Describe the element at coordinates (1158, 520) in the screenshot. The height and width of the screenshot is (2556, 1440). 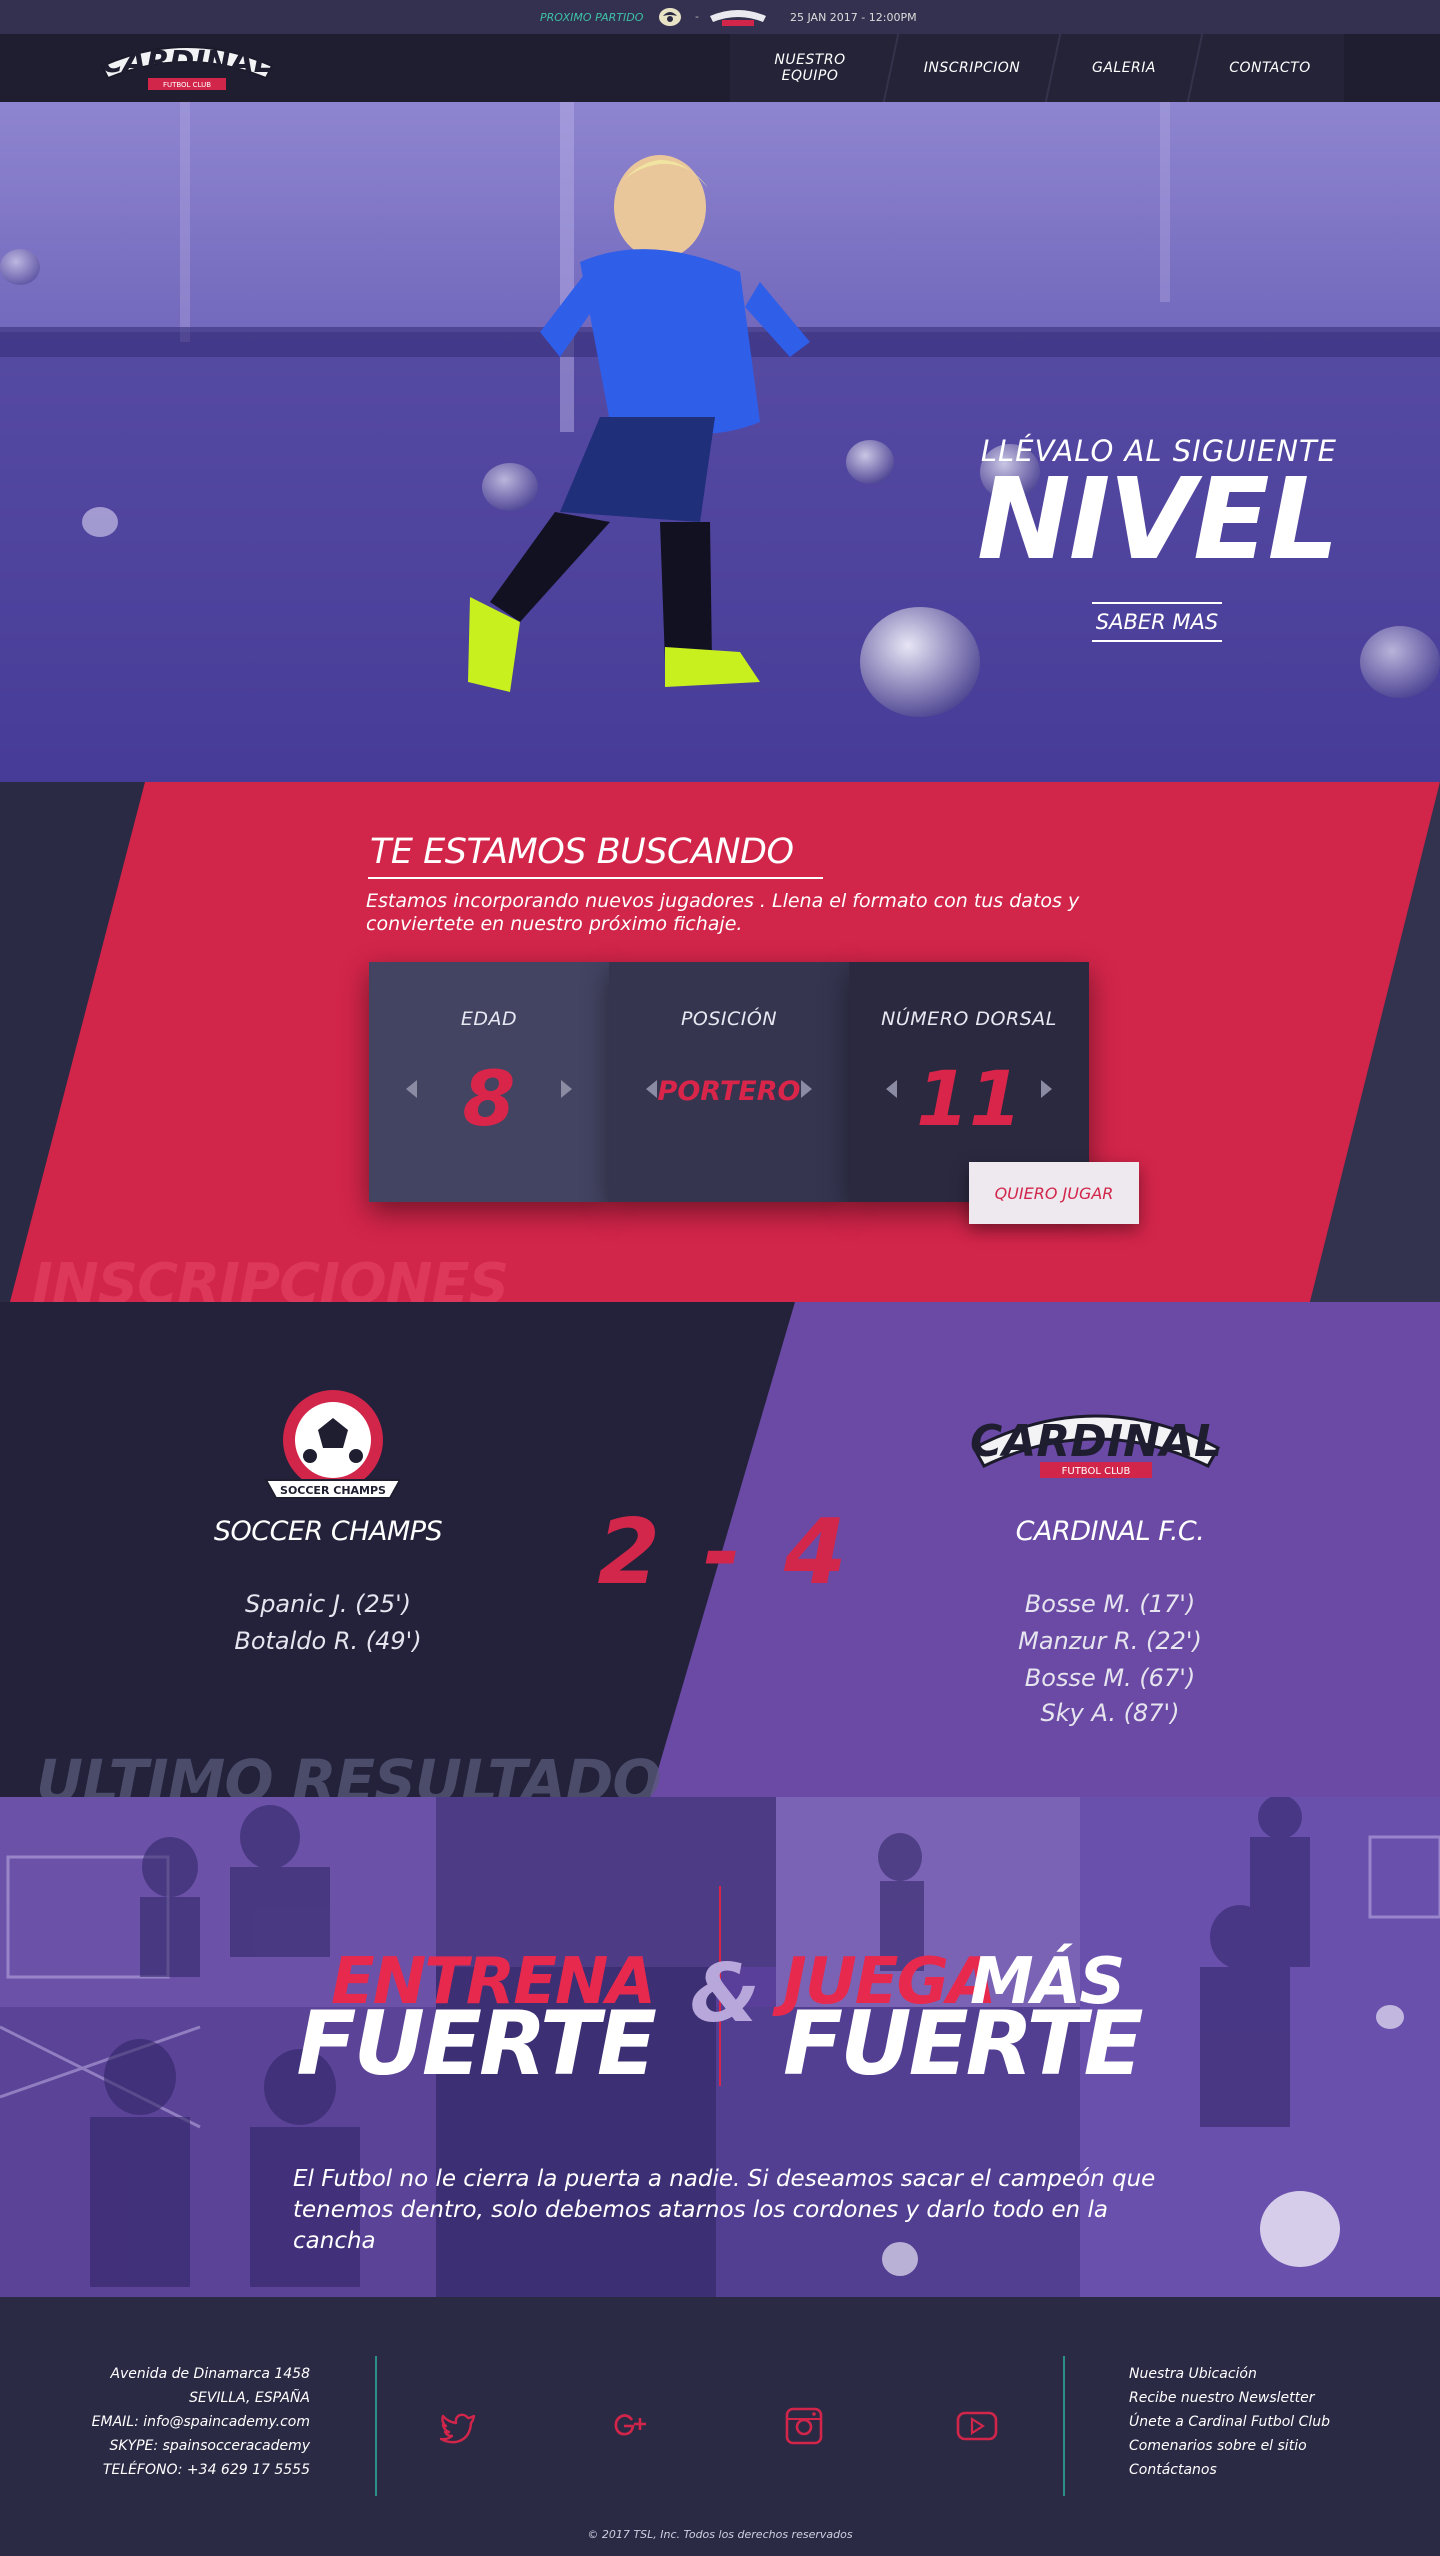
I see `hero-title: NIVEL` at that location.